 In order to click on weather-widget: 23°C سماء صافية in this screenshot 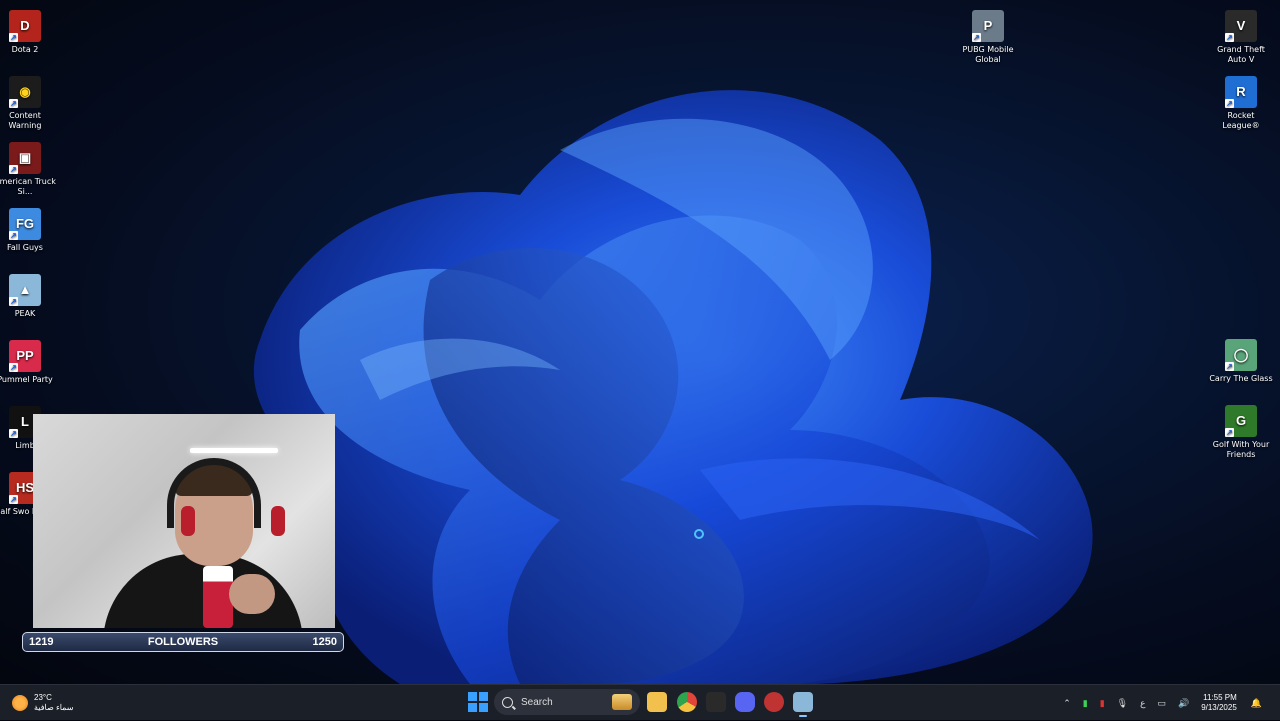, I will do `click(43, 703)`.